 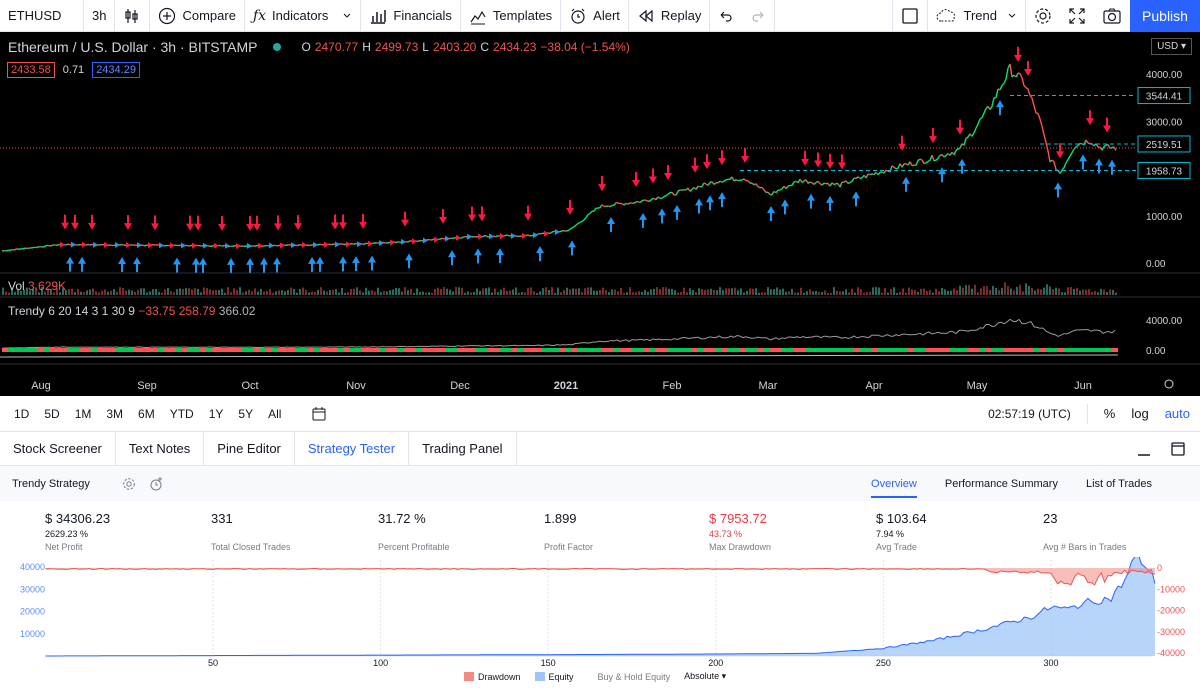 What do you see at coordinates (156, 484) in the screenshot?
I see `add-alert-icon` at bounding box center [156, 484].